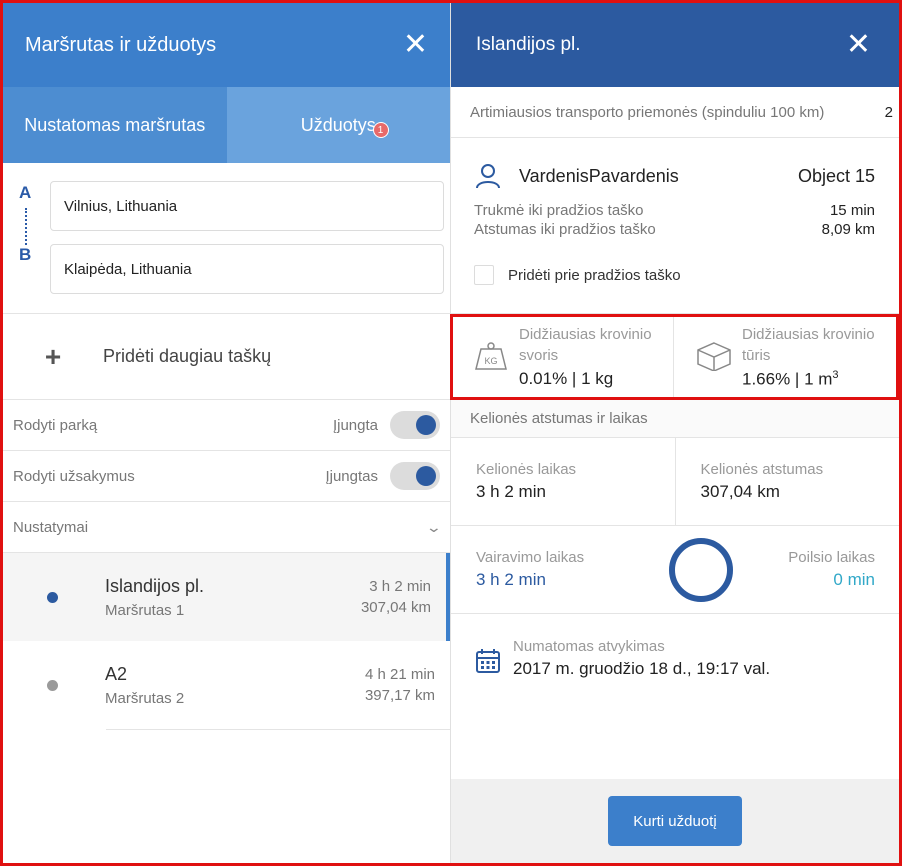 The width and height of the screenshot is (902, 866). What do you see at coordinates (121, 44) in the screenshot?
I see `left-panel-title: Maršrutas ir užduotys` at bounding box center [121, 44].